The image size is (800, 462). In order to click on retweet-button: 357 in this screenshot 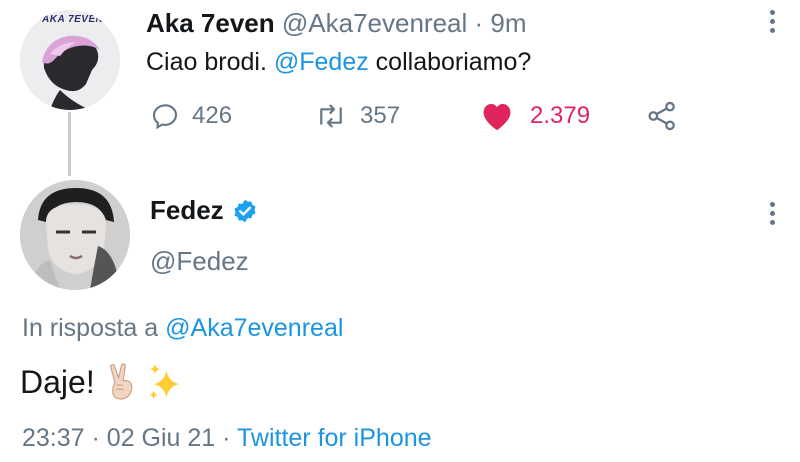, I will do `click(357, 116)`.